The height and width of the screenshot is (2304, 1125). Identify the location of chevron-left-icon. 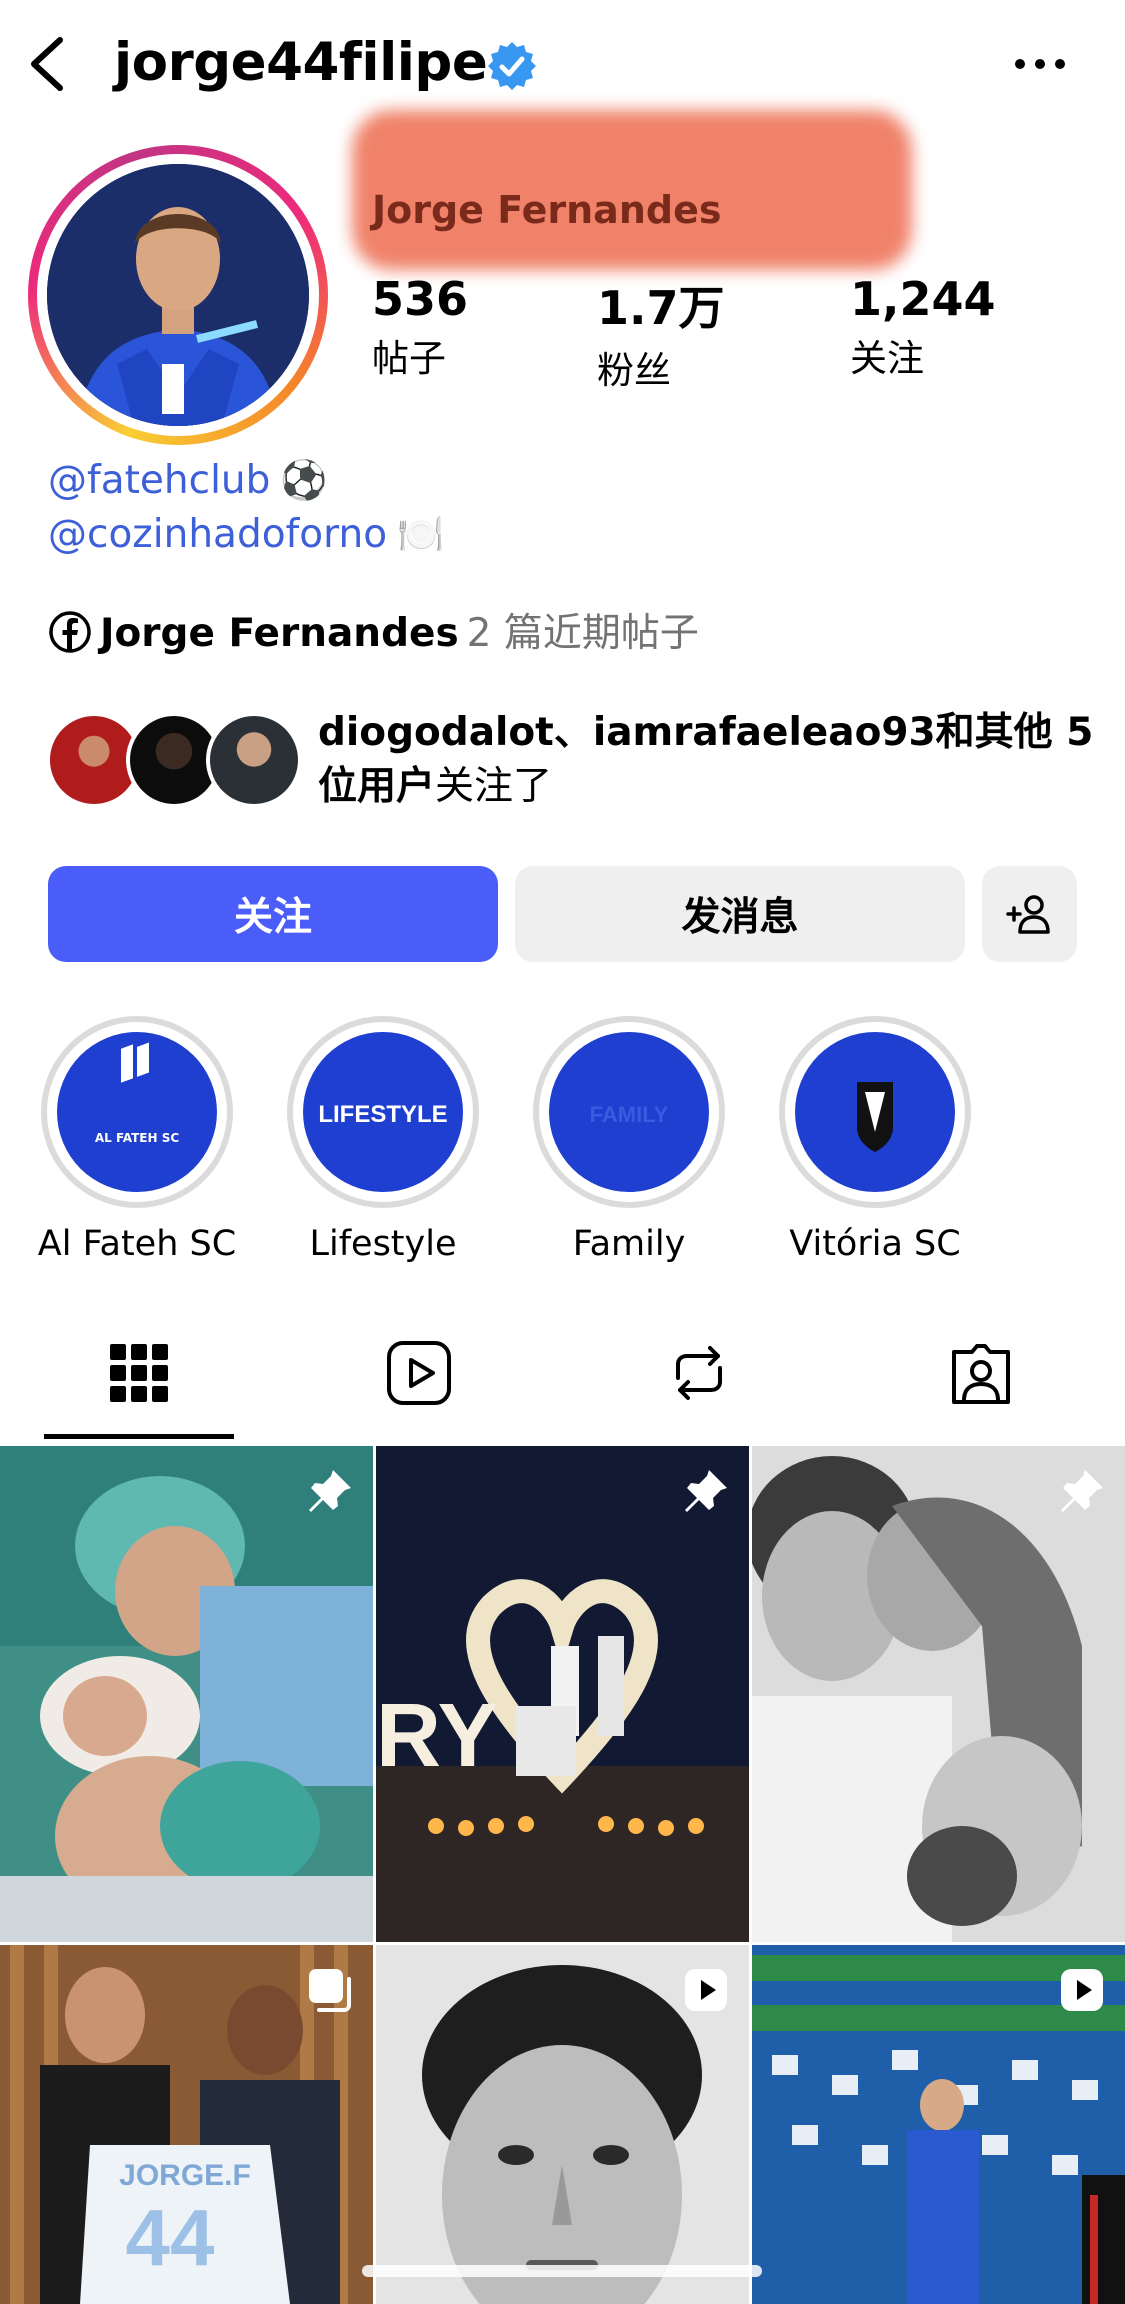
(47, 64).